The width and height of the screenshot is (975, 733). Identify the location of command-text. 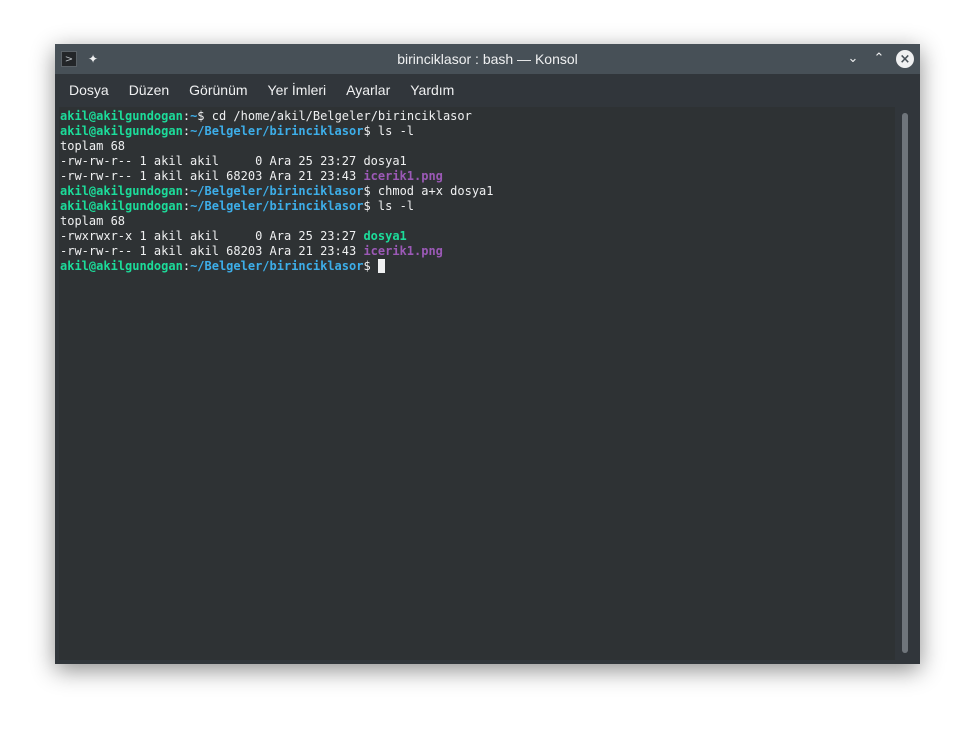
(374, 266).